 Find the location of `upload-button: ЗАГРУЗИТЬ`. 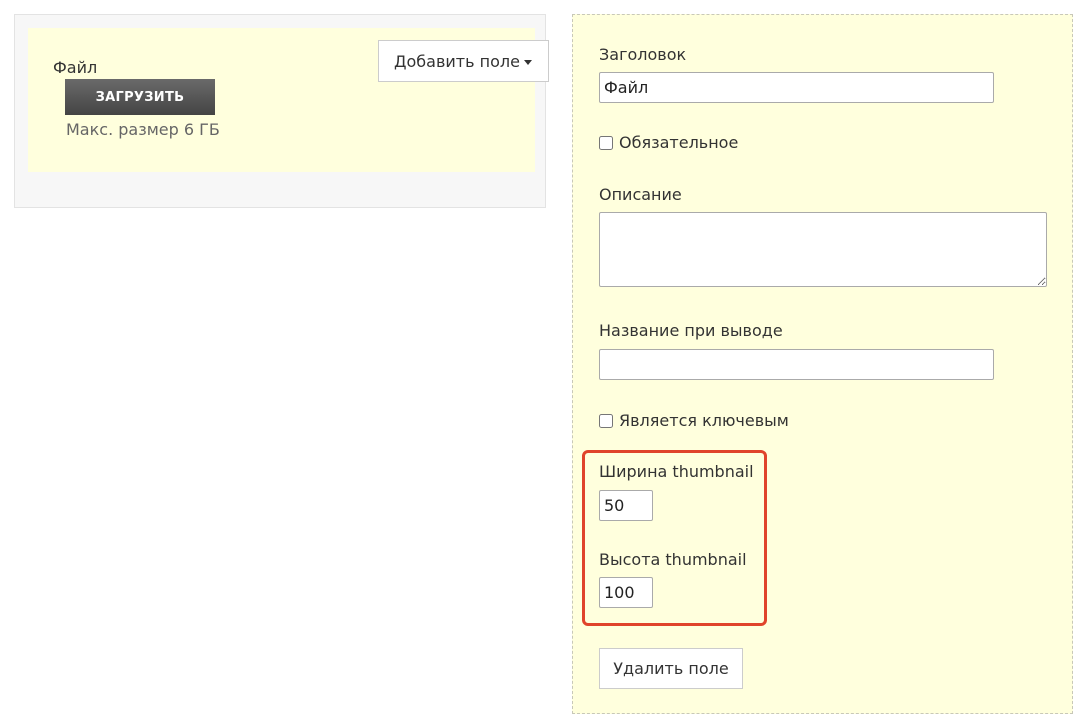

upload-button: ЗАГРУЗИТЬ is located at coordinates (140, 97).